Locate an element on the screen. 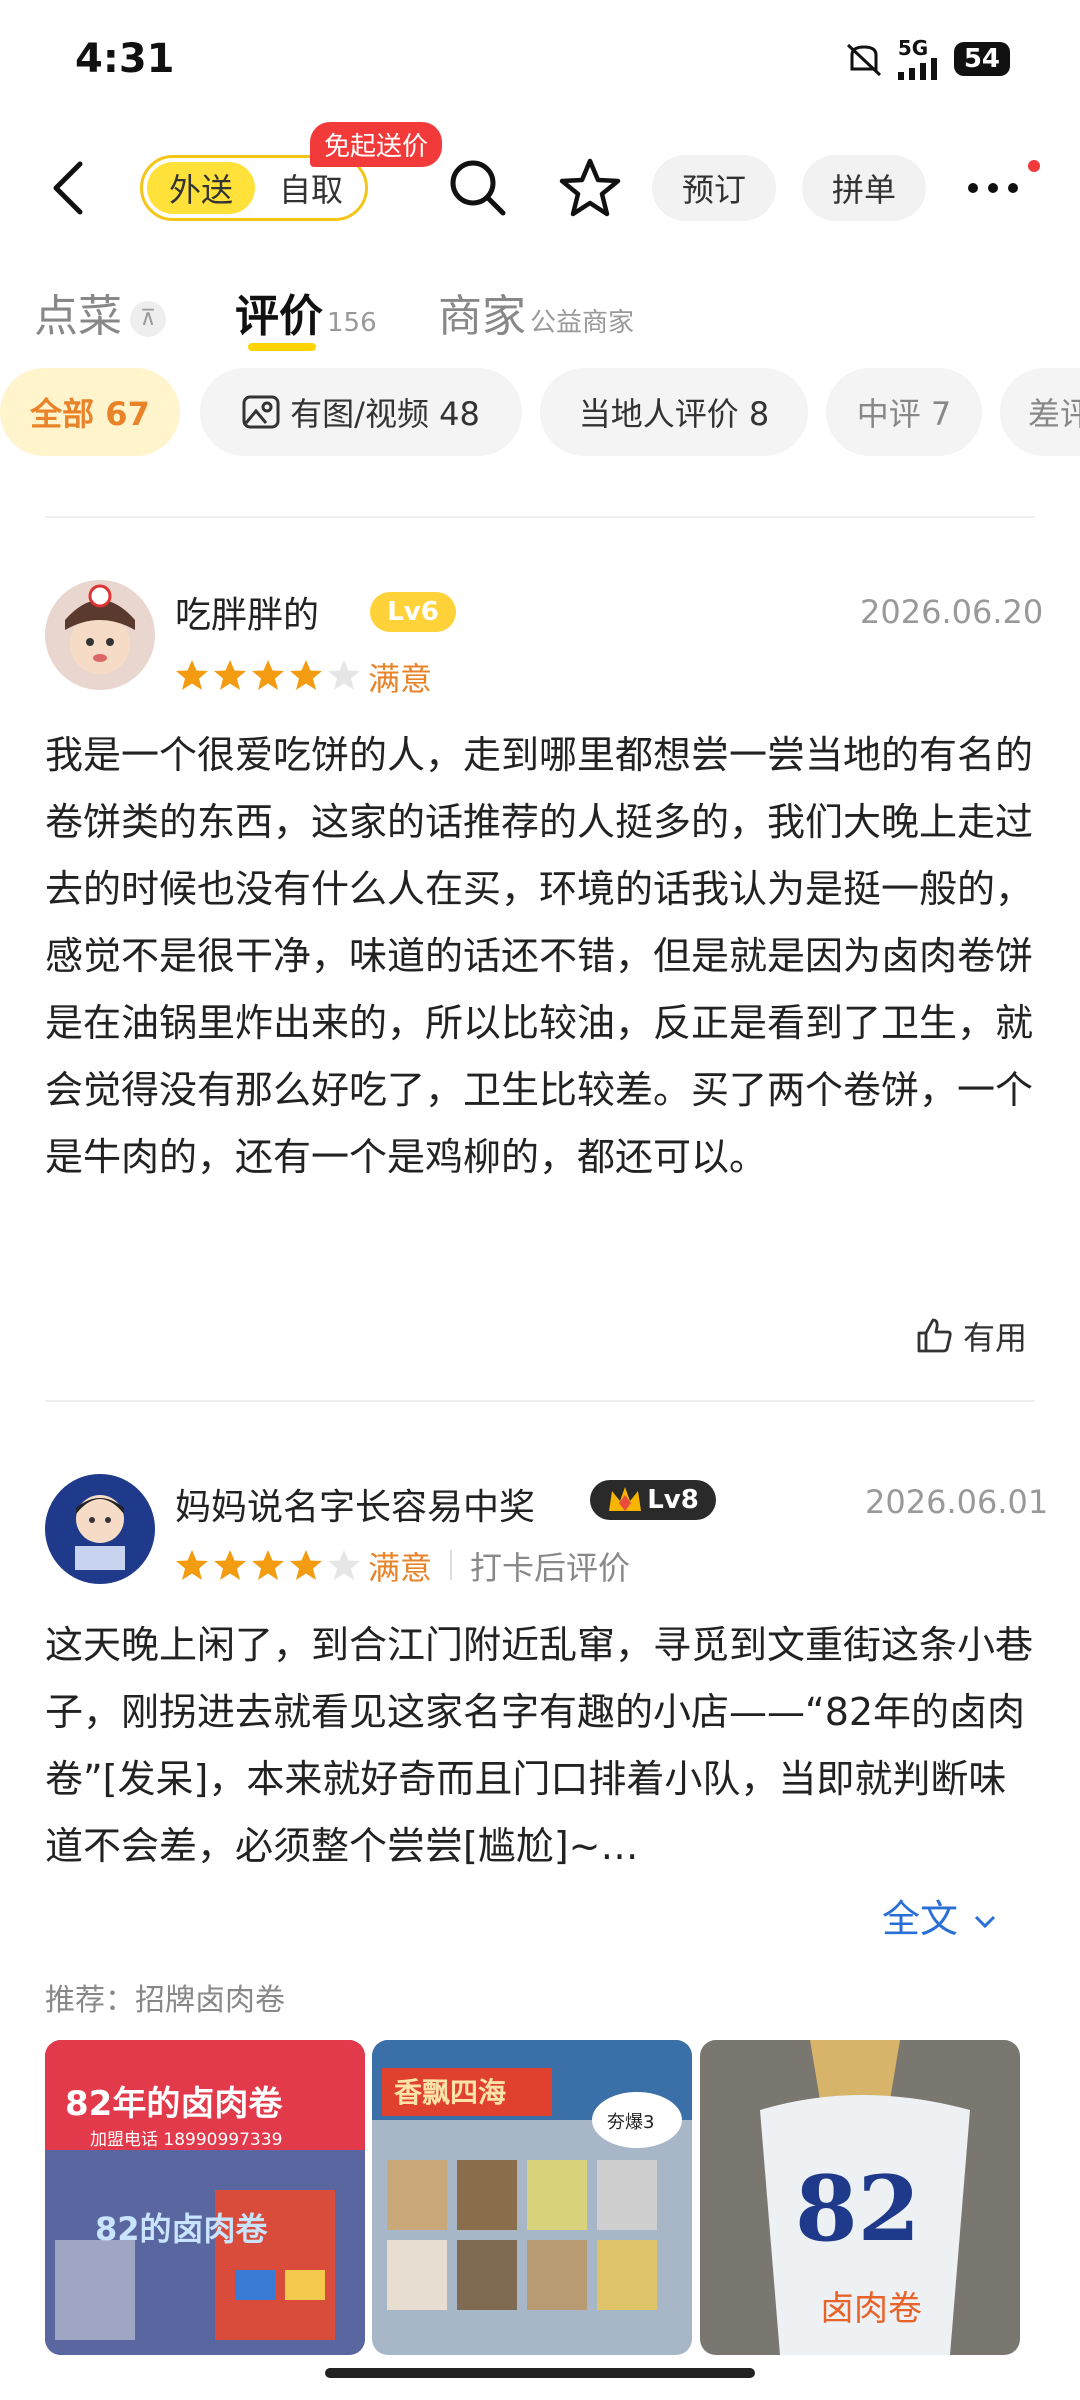 This screenshot has width=1080, height=2400. recommended-dish: 推荐：招牌卤肉卷 is located at coordinates (165, 1997).